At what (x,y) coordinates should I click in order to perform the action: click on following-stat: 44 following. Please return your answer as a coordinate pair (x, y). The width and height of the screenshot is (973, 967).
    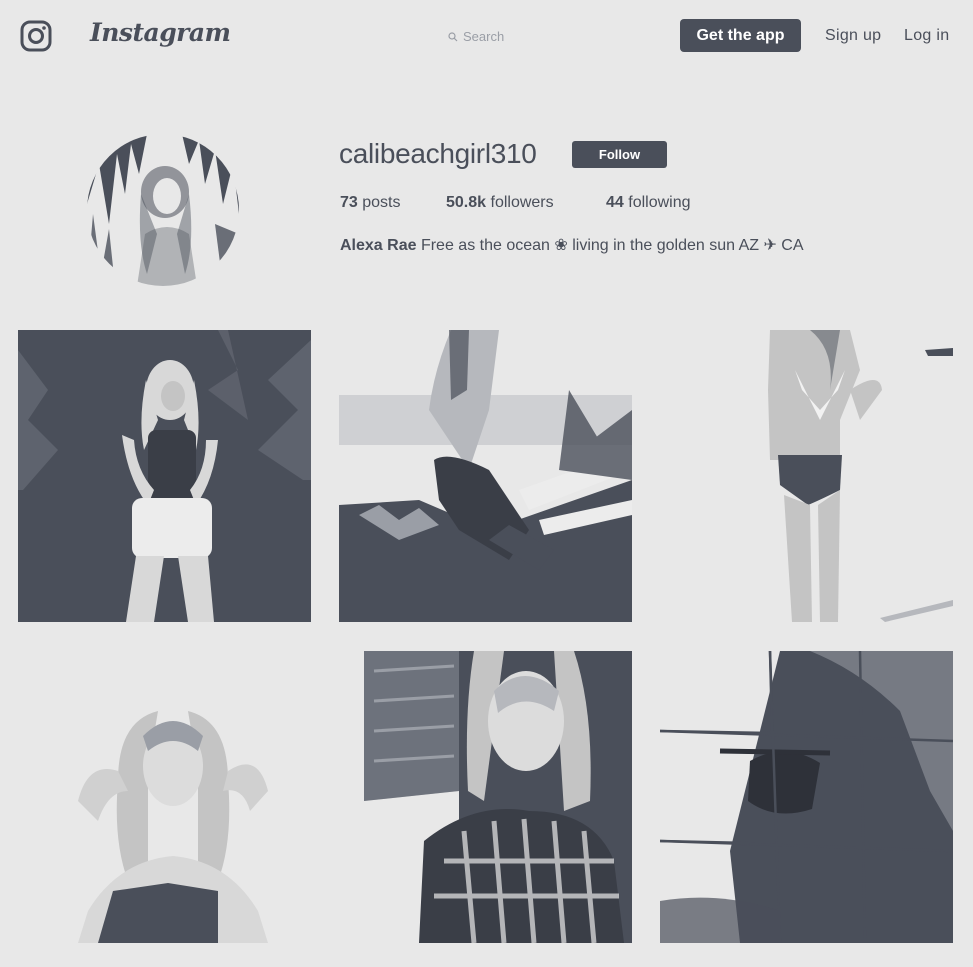
    Looking at the image, I should click on (648, 203).